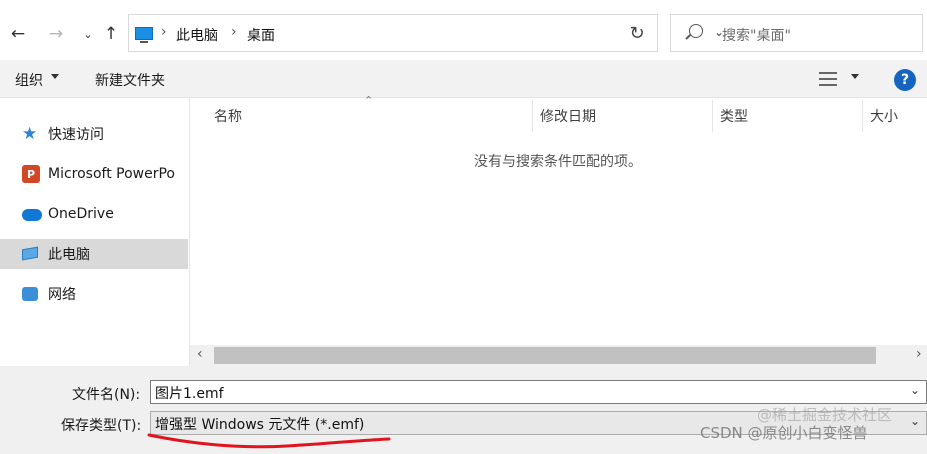 The image size is (927, 454). Describe the element at coordinates (88, 34) in the screenshot. I see `recent-locations-chevron-icon: ⌄` at that location.